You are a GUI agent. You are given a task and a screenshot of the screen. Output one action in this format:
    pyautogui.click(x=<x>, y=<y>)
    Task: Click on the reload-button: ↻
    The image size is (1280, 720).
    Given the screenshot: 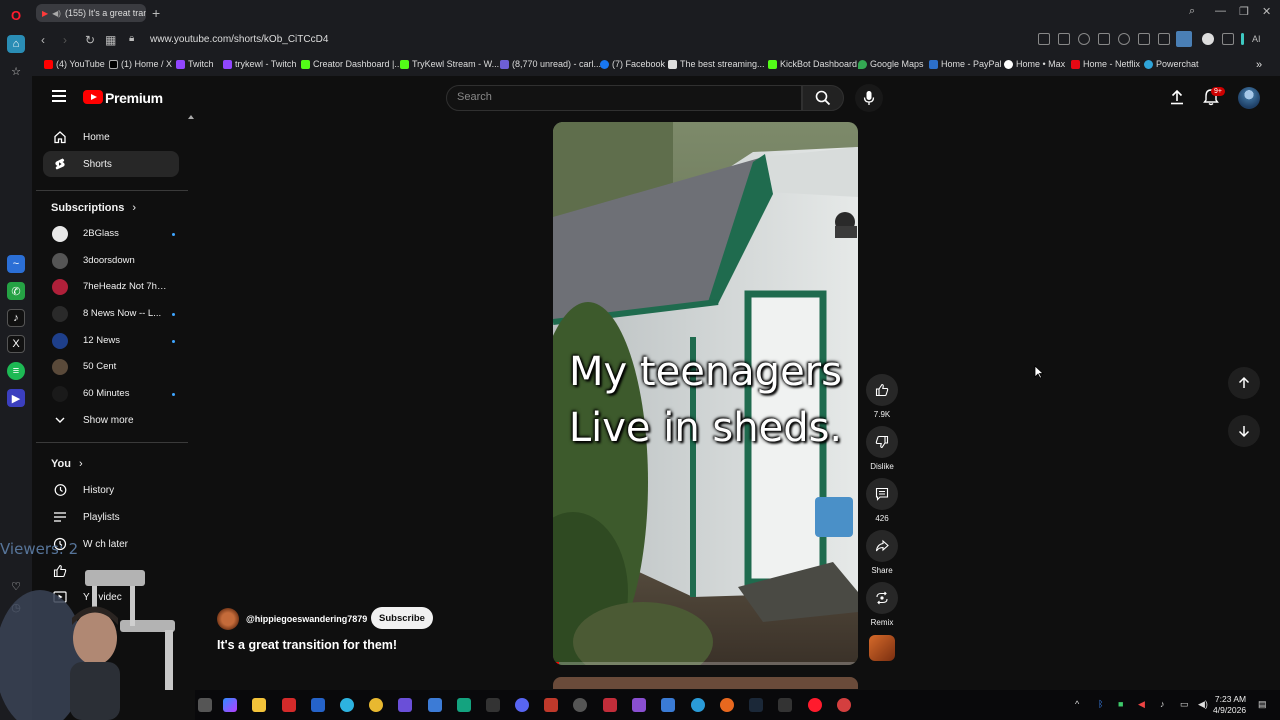 What is the action you would take?
    pyautogui.click(x=90, y=40)
    